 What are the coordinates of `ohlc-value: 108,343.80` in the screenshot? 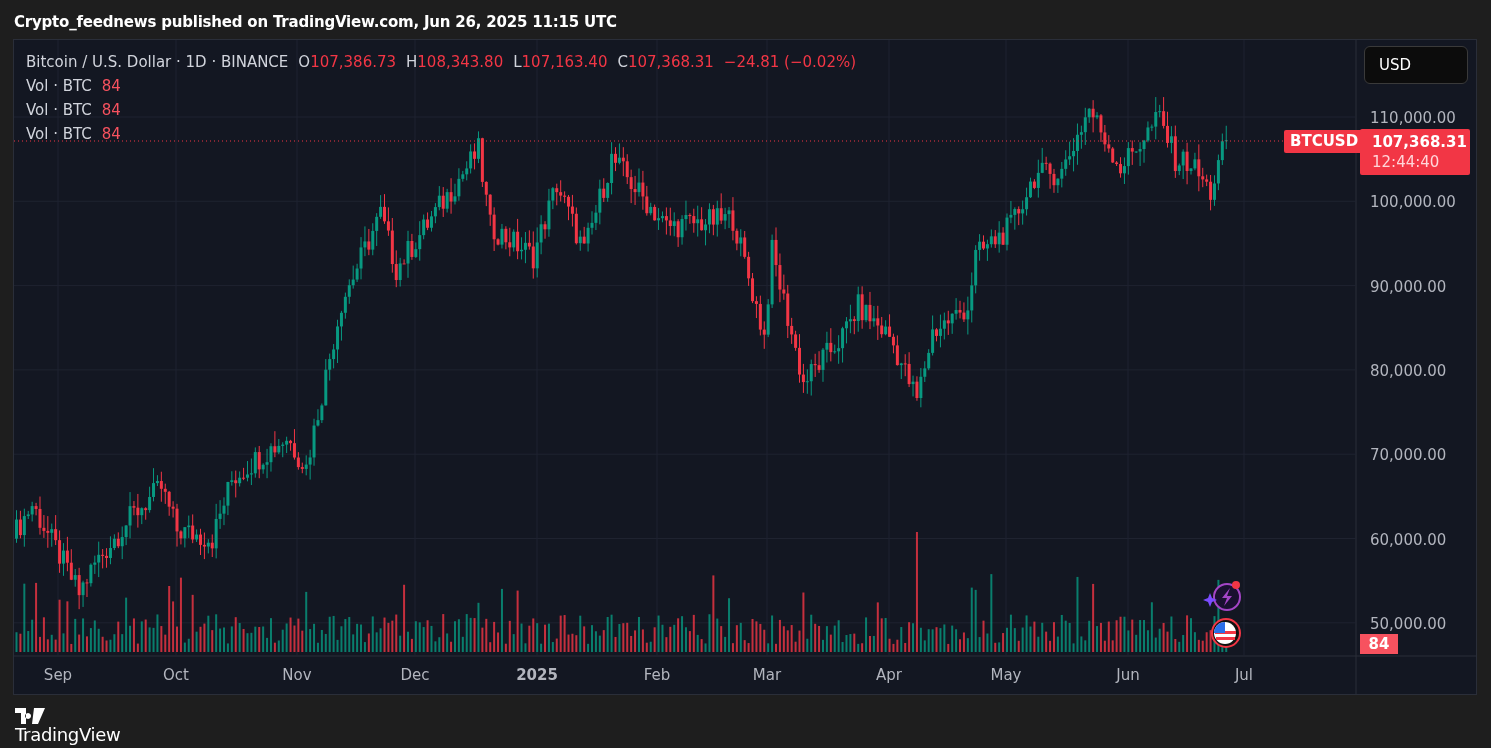 It's located at (460, 62).